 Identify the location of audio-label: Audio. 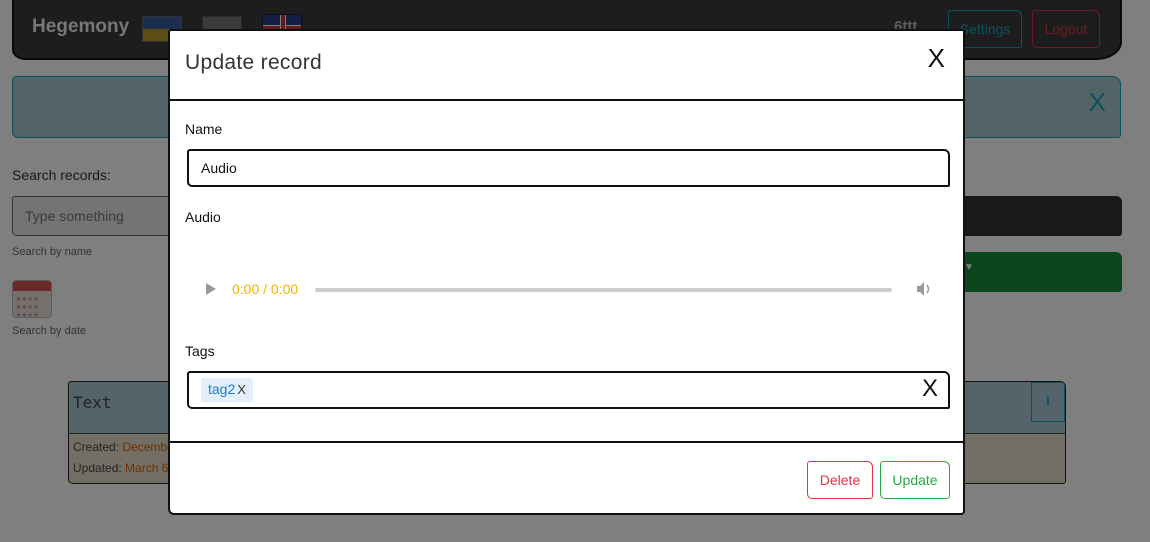
(203, 217).